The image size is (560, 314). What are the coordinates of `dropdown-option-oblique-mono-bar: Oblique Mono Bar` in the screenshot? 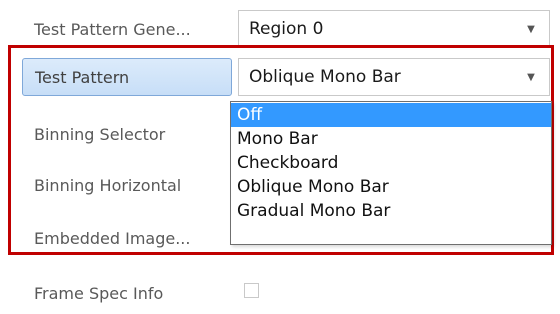 It's located at (391, 187).